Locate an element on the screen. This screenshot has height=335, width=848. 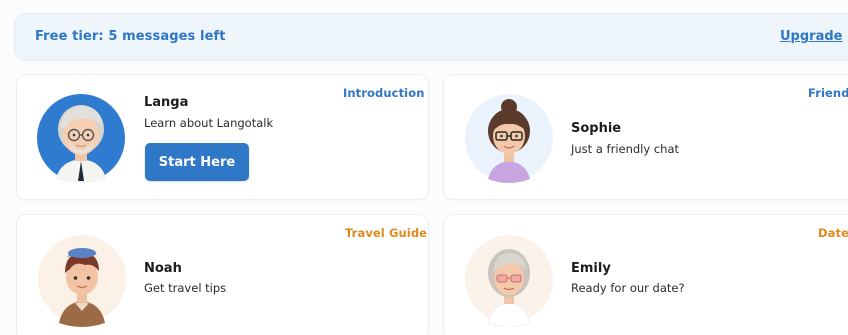
card-name: Langa is located at coordinates (166, 102).